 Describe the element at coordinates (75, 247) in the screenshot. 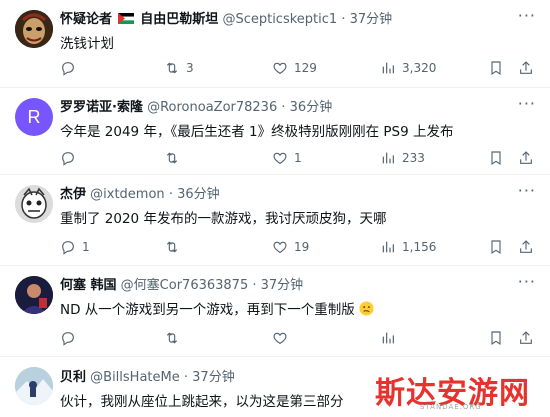

I see `reply-button: 1` at that location.